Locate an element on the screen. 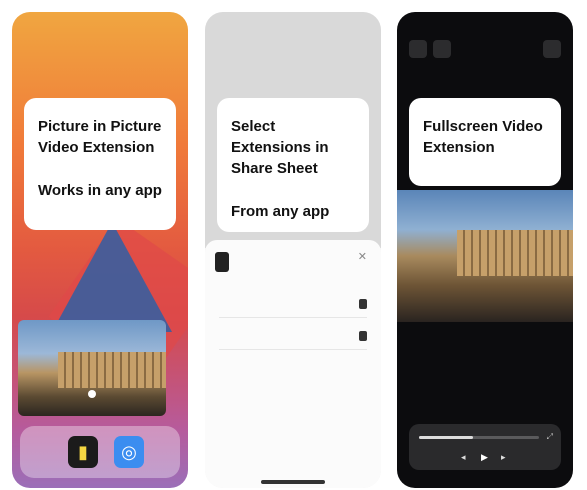 The height and width of the screenshot is (490, 587). pip-video-window is located at coordinates (92, 368).